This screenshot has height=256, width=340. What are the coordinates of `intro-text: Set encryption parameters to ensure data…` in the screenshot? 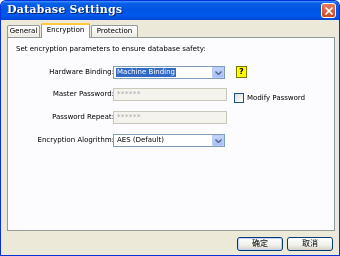 It's located at (111, 49).